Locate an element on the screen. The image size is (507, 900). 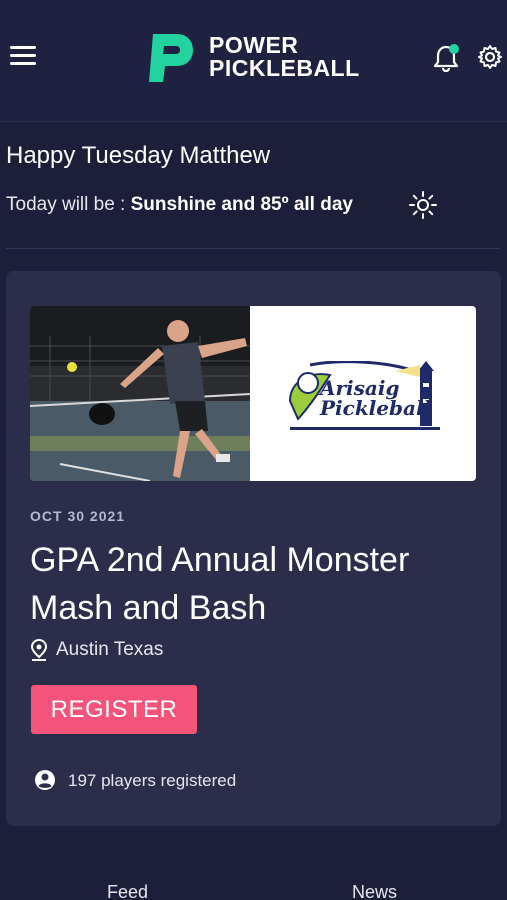
settings-gear-icon is located at coordinates (490, 57).